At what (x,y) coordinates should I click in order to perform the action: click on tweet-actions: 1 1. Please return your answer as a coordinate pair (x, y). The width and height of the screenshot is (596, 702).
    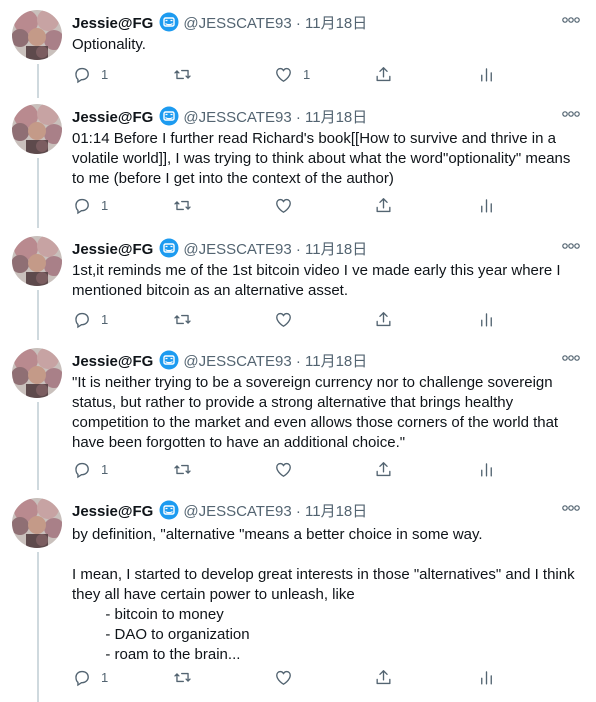
    Looking at the image, I should click on (287, 74).